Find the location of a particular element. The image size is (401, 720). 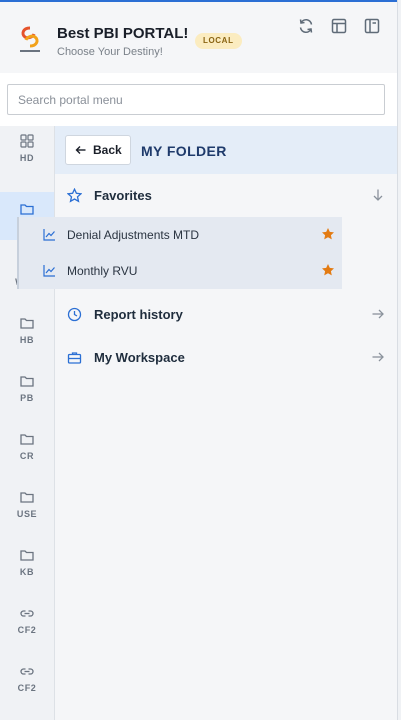

rail-label: KB is located at coordinates (27, 572).